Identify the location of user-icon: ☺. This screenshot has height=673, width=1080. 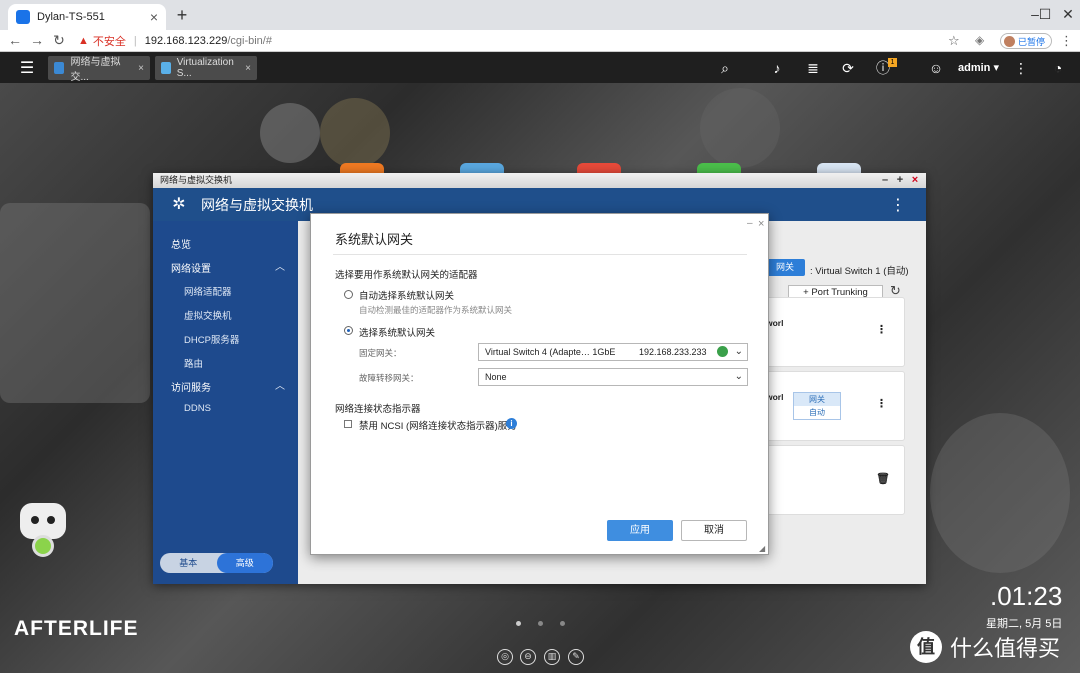
(936, 68).